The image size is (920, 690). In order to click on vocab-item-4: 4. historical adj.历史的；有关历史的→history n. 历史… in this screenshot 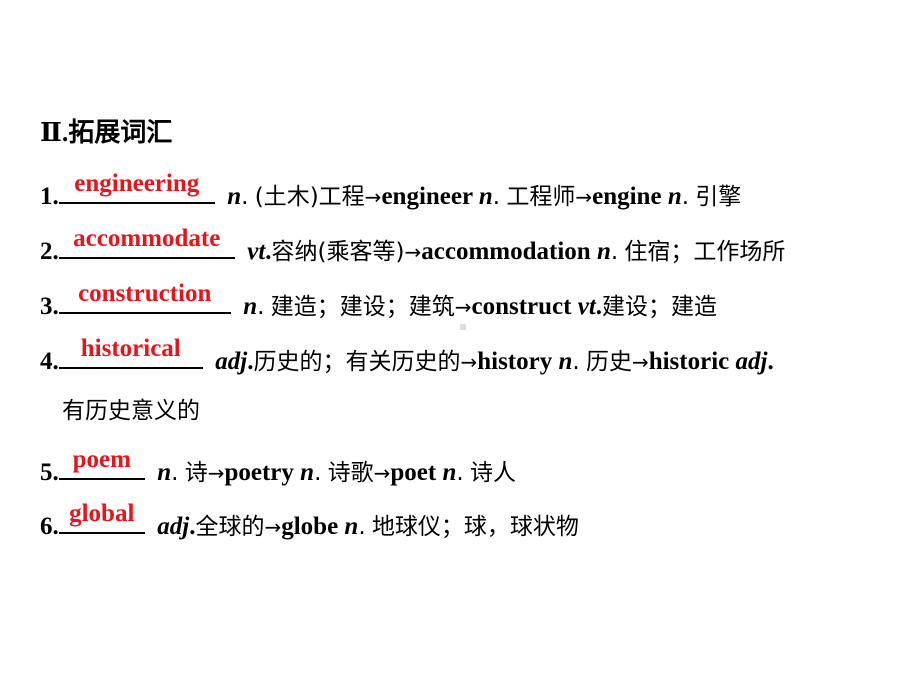, I will do `click(407, 356)`.